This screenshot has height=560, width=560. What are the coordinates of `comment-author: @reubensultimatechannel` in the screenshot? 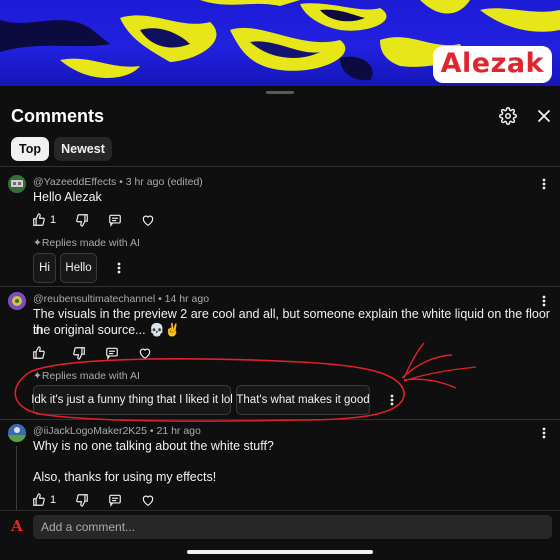 It's located at (94, 299).